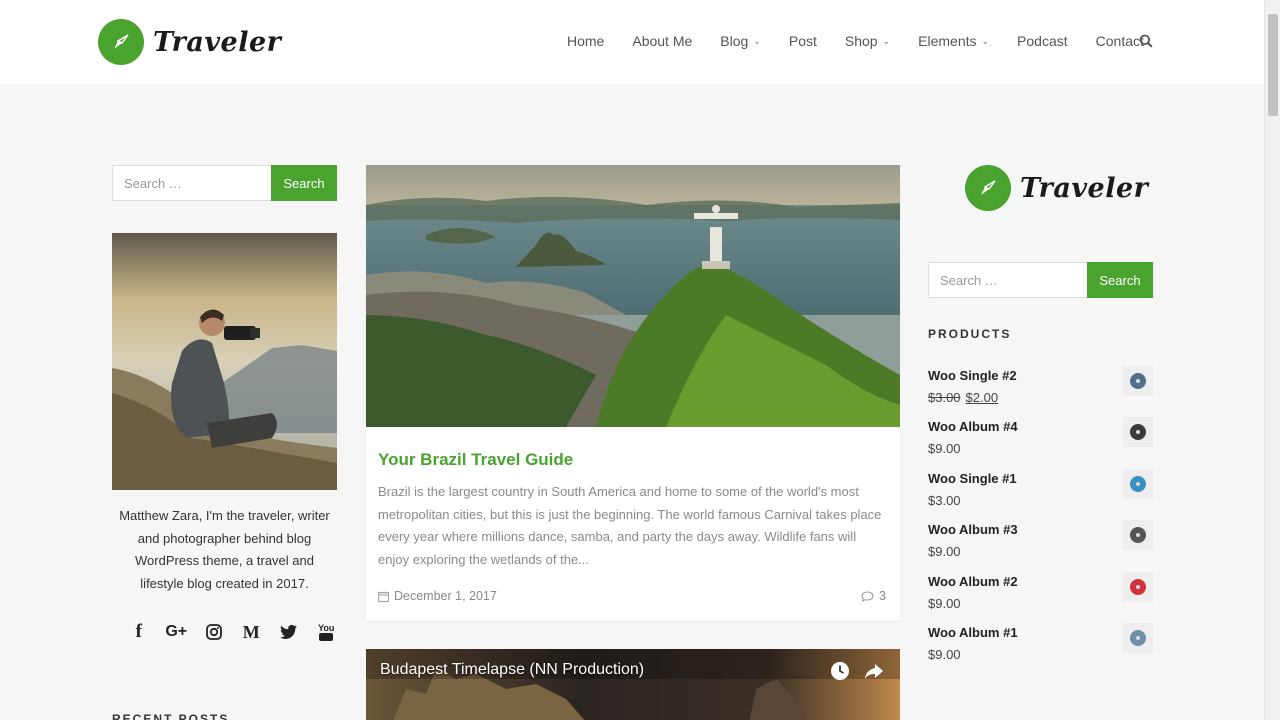  I want to click on left-search-form: Search, so click(224, 183).